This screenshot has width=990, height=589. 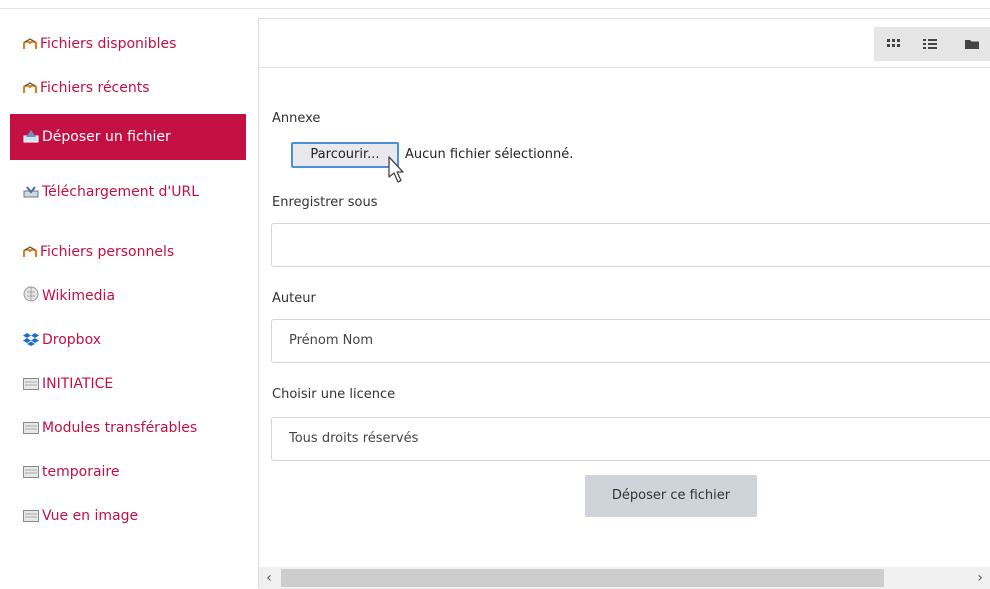 What do you see at coordinates (128, 296) in the screenshot?
I see `sidebar-item-wikimedia: Wikimedia` at bounding box center [128, 296].